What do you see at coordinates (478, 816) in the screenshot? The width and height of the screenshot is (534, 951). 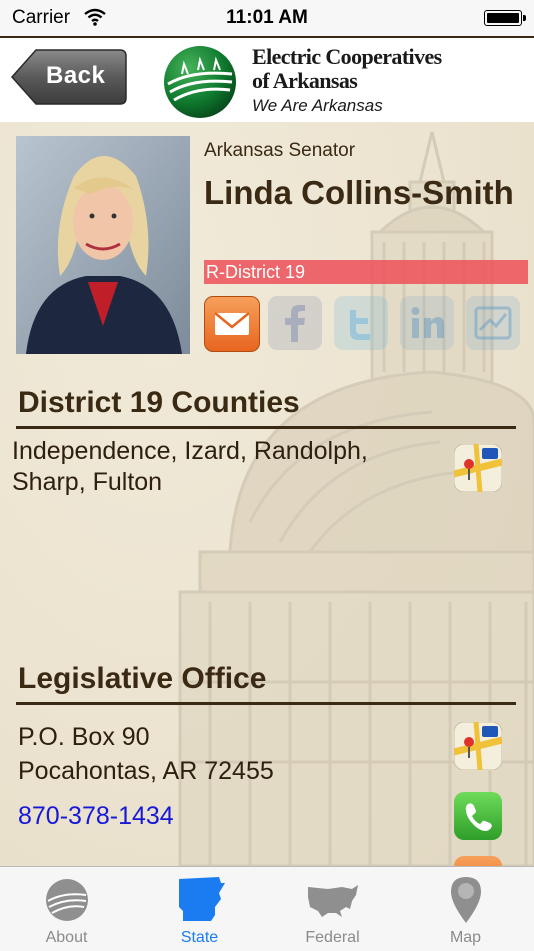 I see `phone-icon` at bounding box center [478, 816].